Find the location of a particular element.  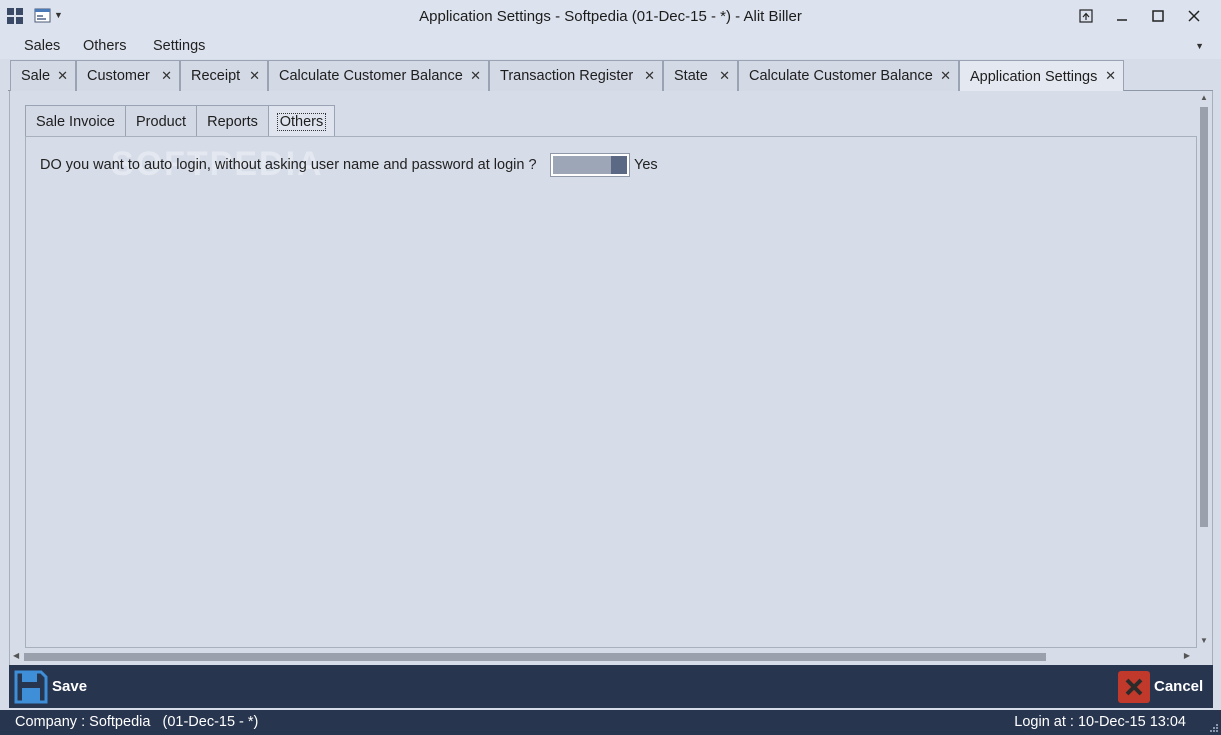

tab-reports: Reports is located at coordinates (232, 121).